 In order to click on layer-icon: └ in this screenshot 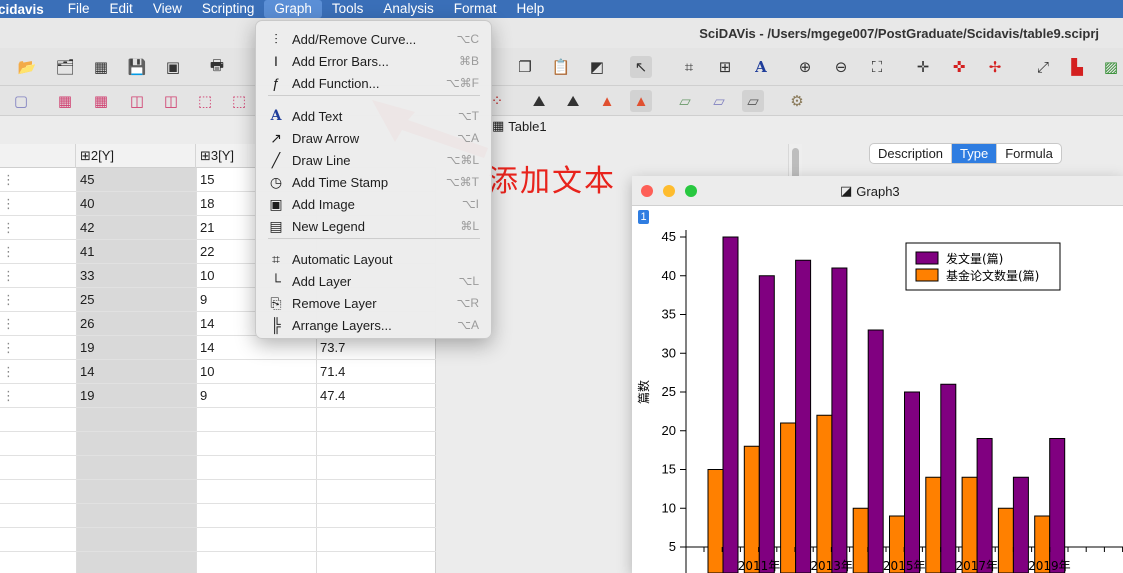, I will do `click(276, 281)`.